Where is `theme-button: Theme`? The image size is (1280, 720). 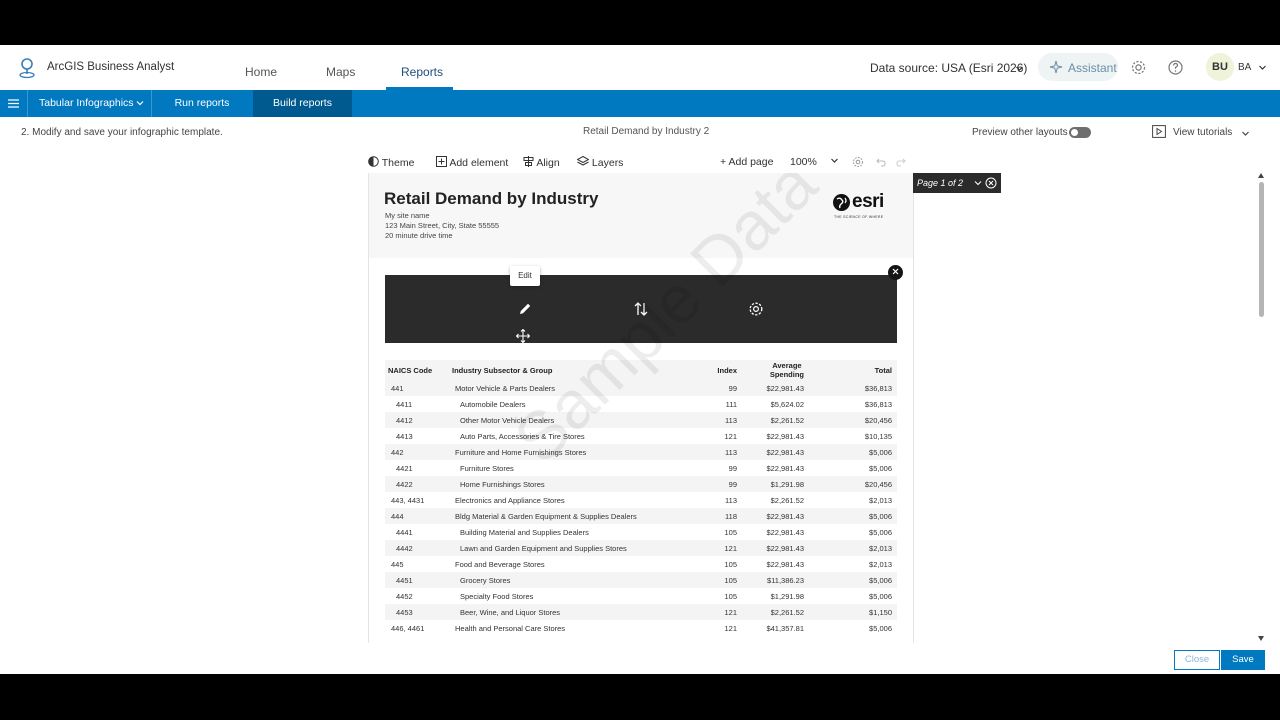
theme-button: Theme is located at coordinates (391, 162).